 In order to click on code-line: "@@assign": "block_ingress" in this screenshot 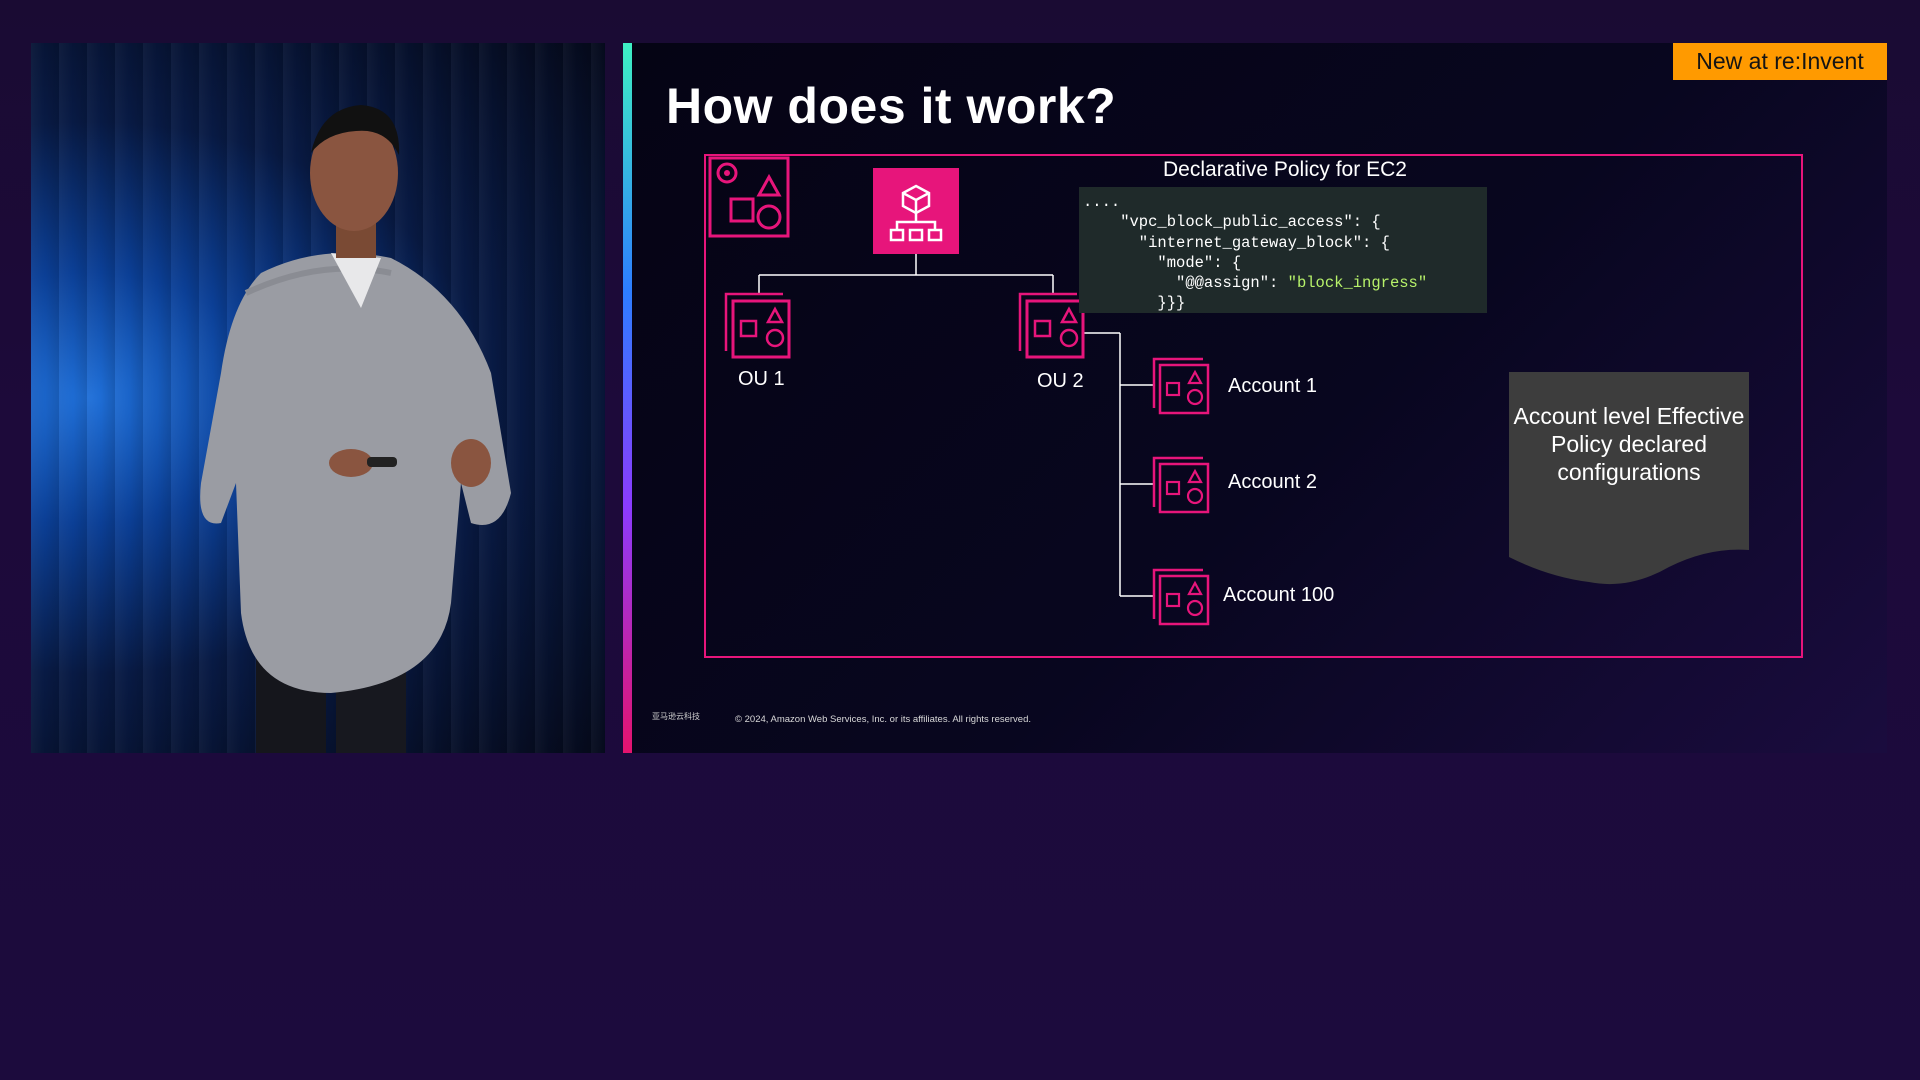, I will do `click(1255, 283)`.